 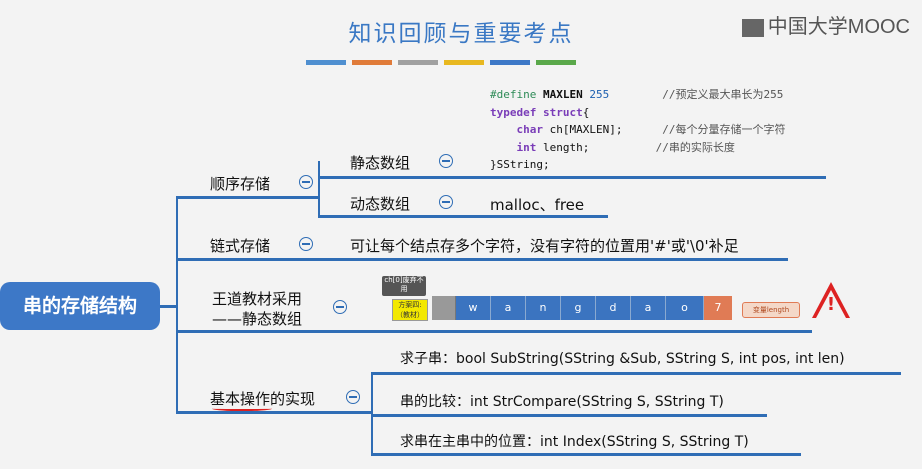 I want to click on dynamic-desc: malloc、free, so click(x=537, y=205).